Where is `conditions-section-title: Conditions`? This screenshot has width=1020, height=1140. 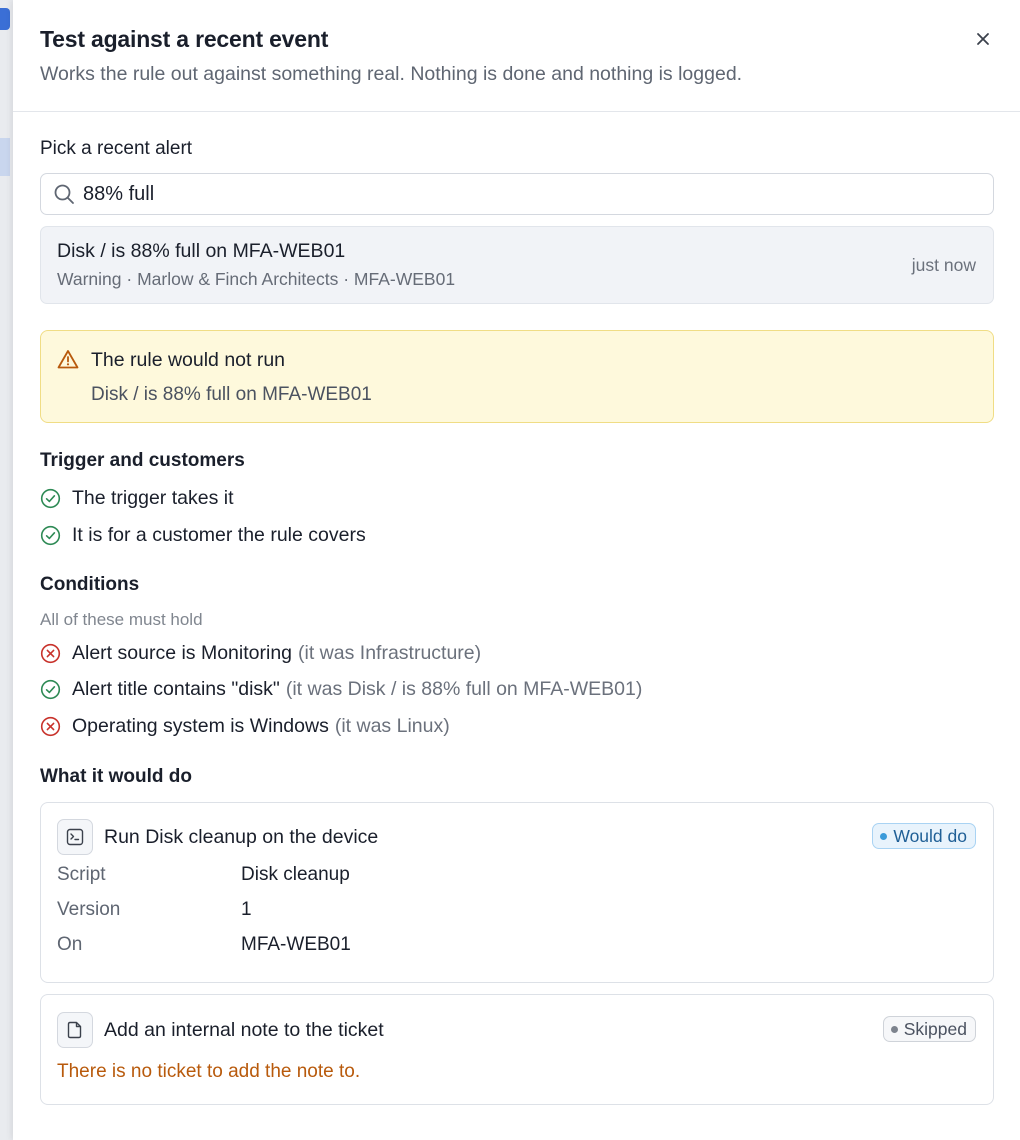 conditions-section-title: Conditions is located at coordinates (90, 584).